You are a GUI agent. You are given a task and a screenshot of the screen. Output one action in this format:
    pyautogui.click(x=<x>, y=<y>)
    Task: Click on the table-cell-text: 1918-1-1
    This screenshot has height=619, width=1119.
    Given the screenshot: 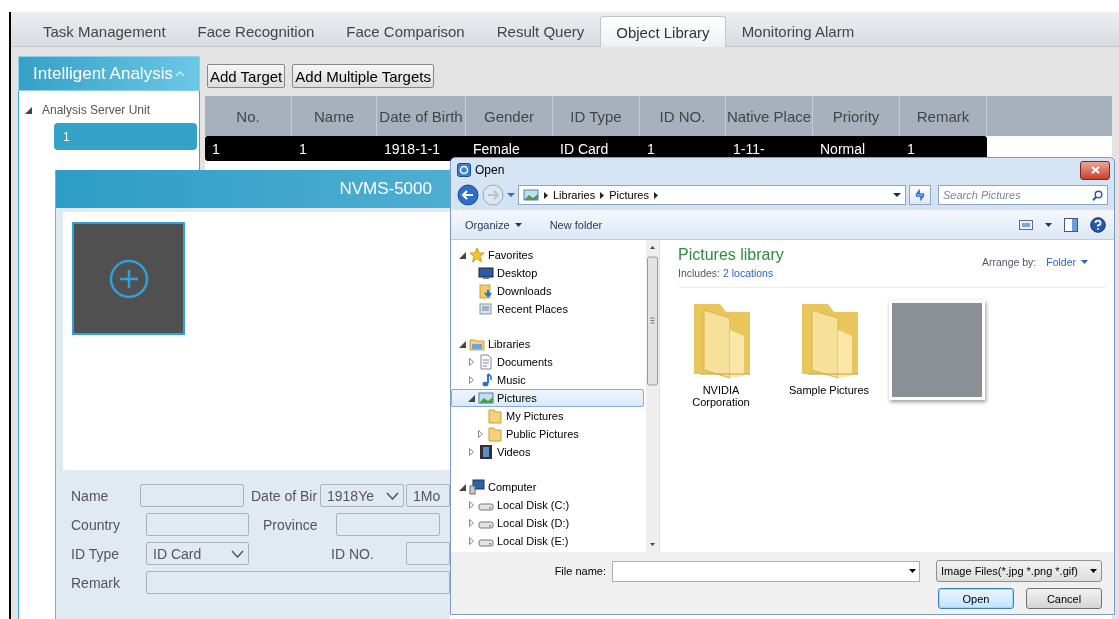 What is the action you would take?
    pyautogui.click(x=412, y=149)
    